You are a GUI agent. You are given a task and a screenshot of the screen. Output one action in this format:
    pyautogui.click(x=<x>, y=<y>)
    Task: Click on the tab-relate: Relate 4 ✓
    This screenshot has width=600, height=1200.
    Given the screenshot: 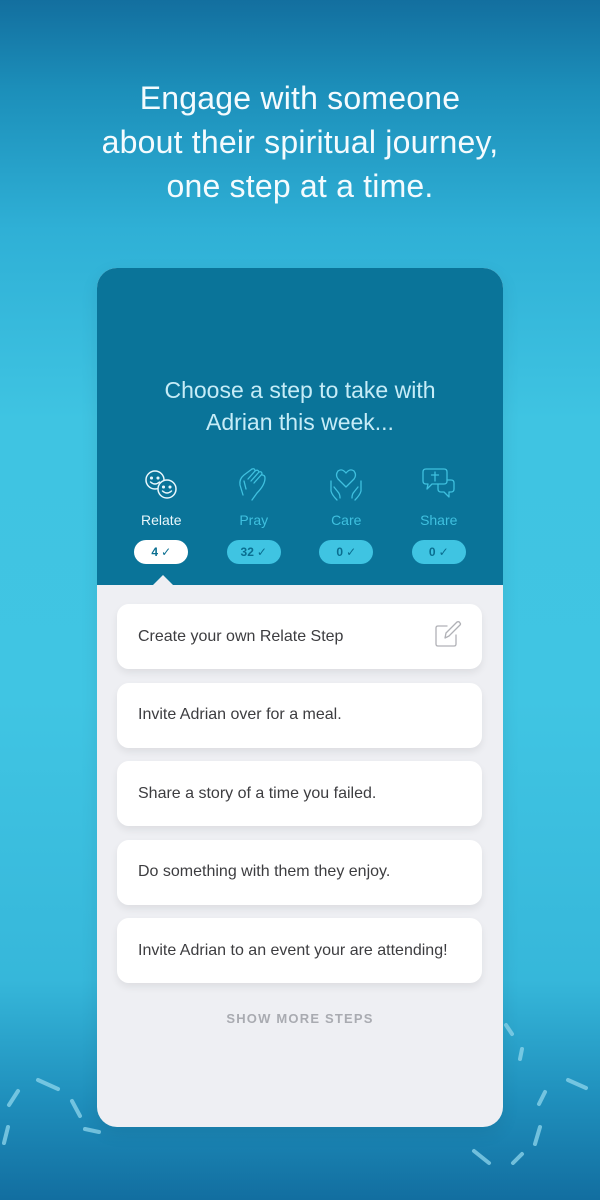 What is the action you would take?
    pyautogui.click(x=161, y=515)
    